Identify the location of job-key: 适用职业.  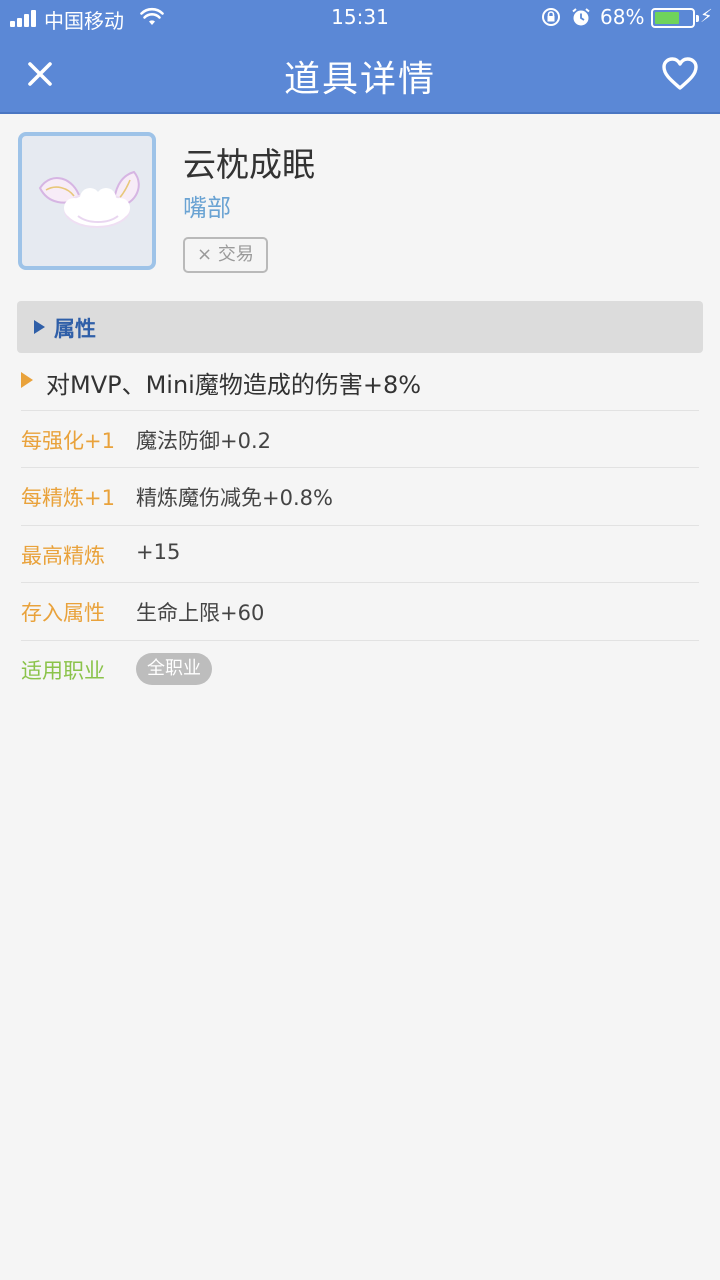
(63, 671).